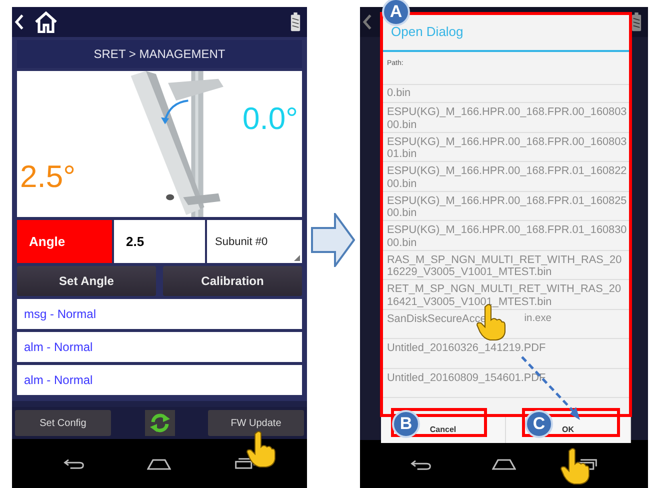  I want to click on file-item: Untitled_20160326_141219.PDF, so click(466, 348).